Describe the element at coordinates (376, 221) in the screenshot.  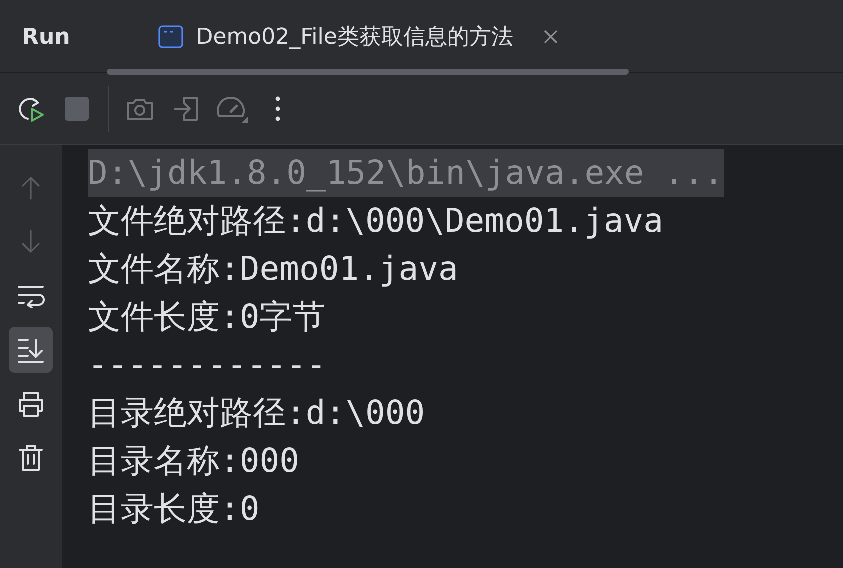
I see `console-output-line: 文件绝对路径:d:\000\Demo01.java` at that location.